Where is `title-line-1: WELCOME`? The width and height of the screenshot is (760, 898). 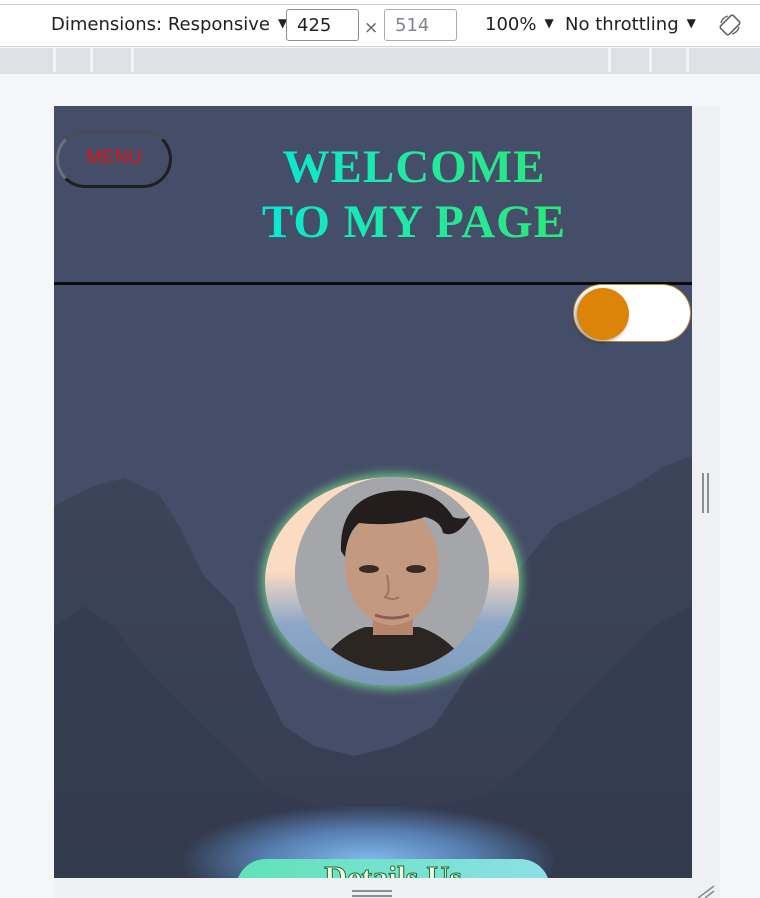 title-line-1: WELCOME is located at coordinates (414, 167).